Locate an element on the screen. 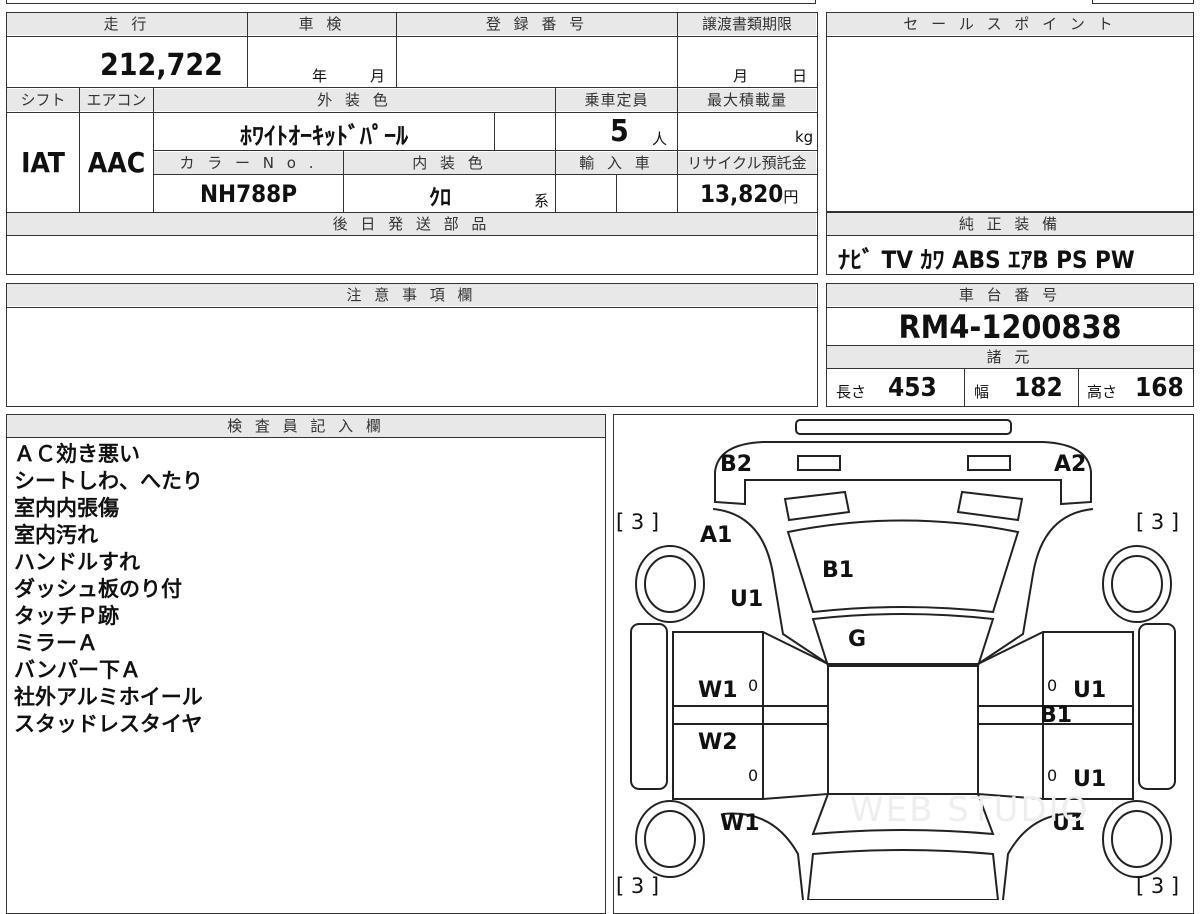  notes-header: 注 意 事 項 欄 is located at coordinates (411, 295).